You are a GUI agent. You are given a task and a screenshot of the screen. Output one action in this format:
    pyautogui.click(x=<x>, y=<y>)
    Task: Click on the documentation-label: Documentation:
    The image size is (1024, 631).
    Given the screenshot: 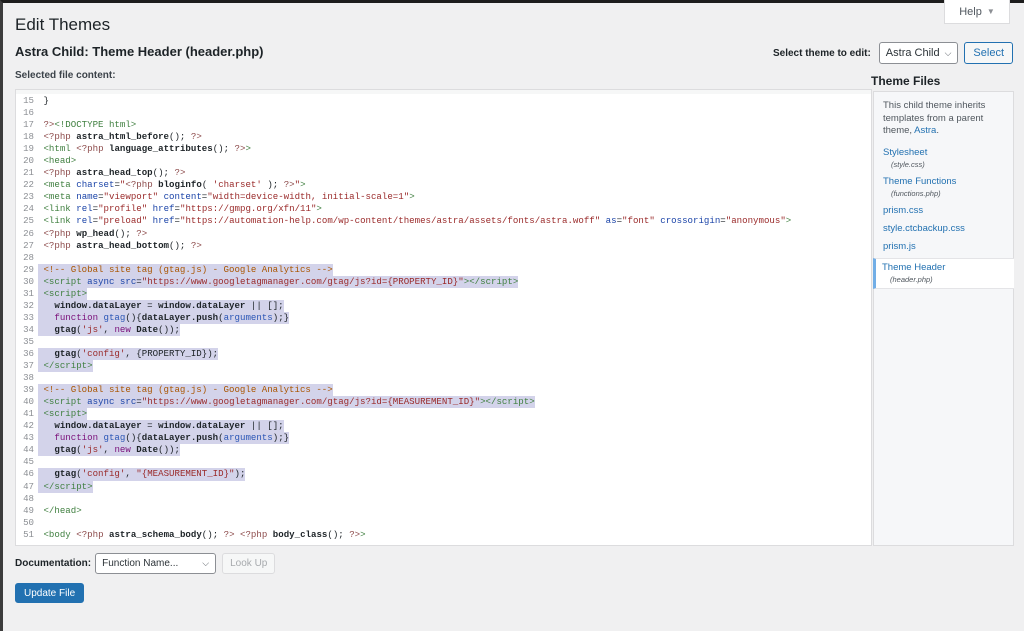 What is the action you would take?
    pyautogui.click(x=53, y=563)
    